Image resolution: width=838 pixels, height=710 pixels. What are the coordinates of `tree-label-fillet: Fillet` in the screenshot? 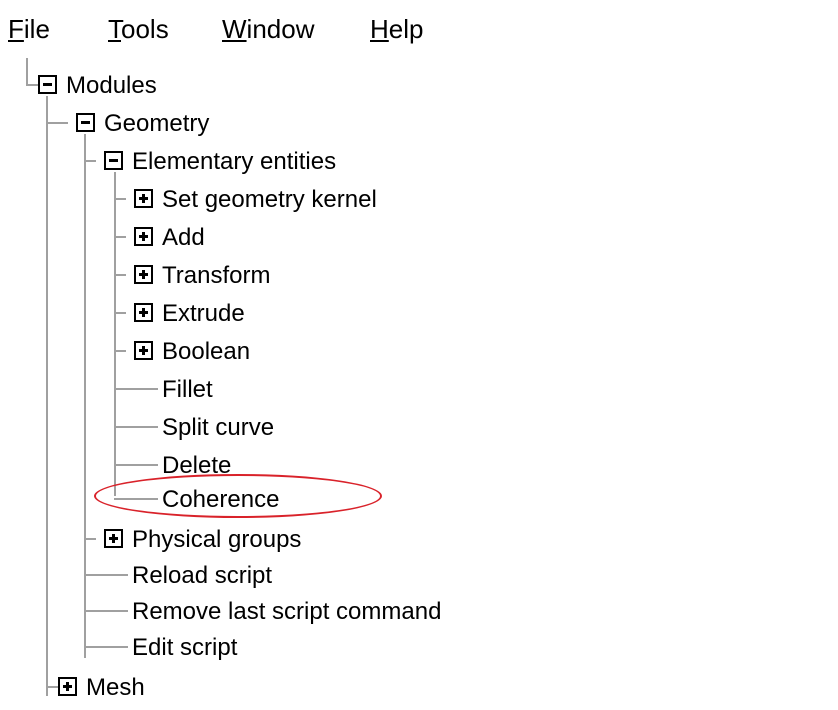 It's located at (187, 389).